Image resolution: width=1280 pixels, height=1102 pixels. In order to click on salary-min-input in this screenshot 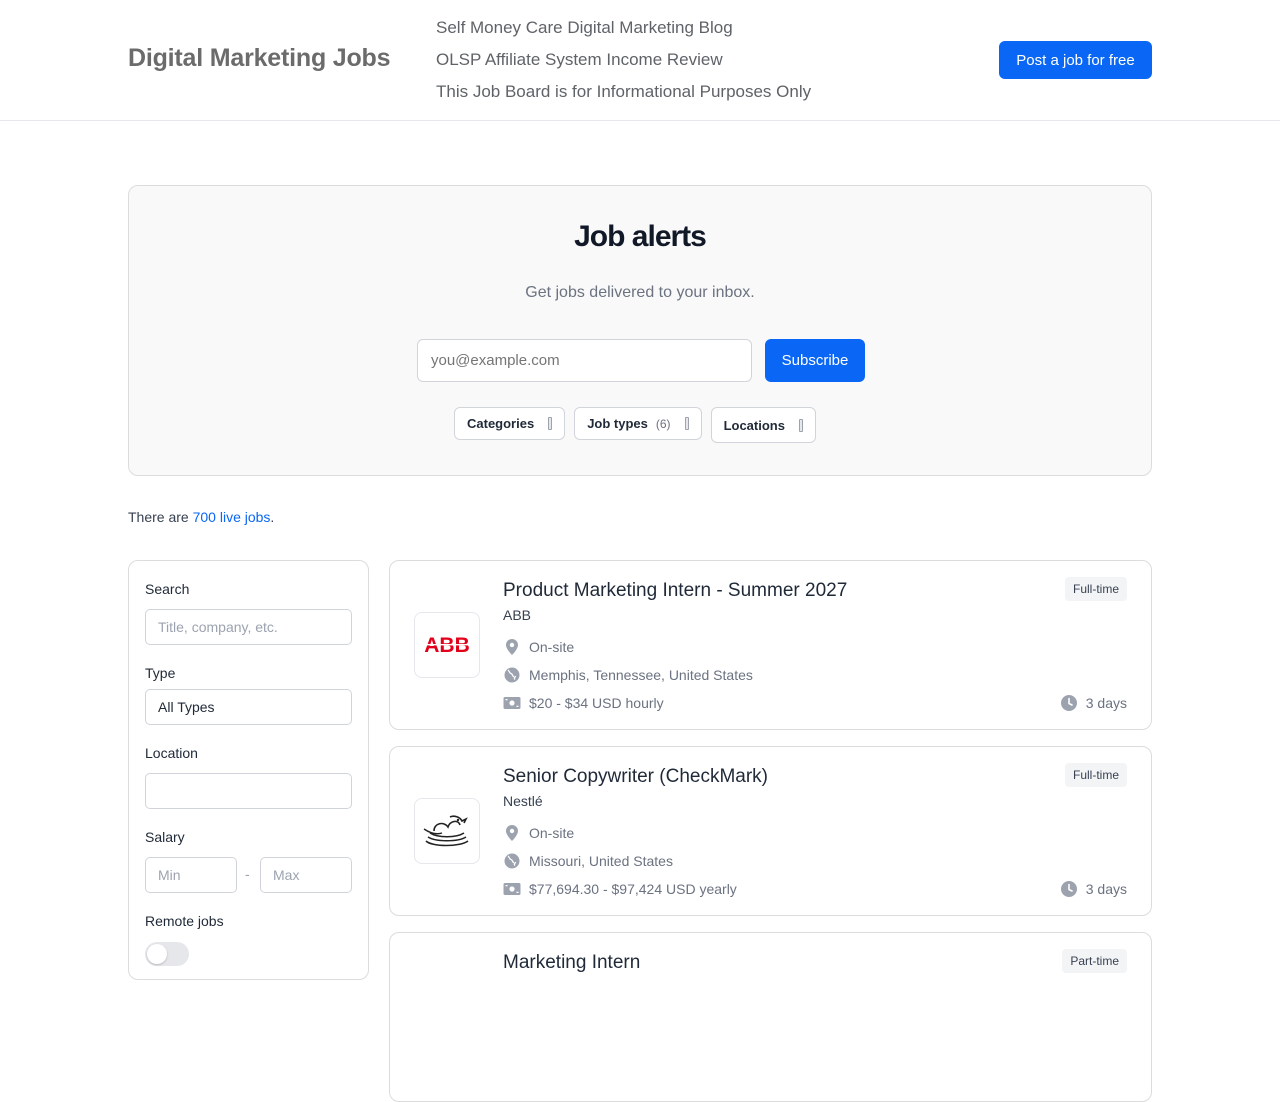, I will do `click(191, 875)`.